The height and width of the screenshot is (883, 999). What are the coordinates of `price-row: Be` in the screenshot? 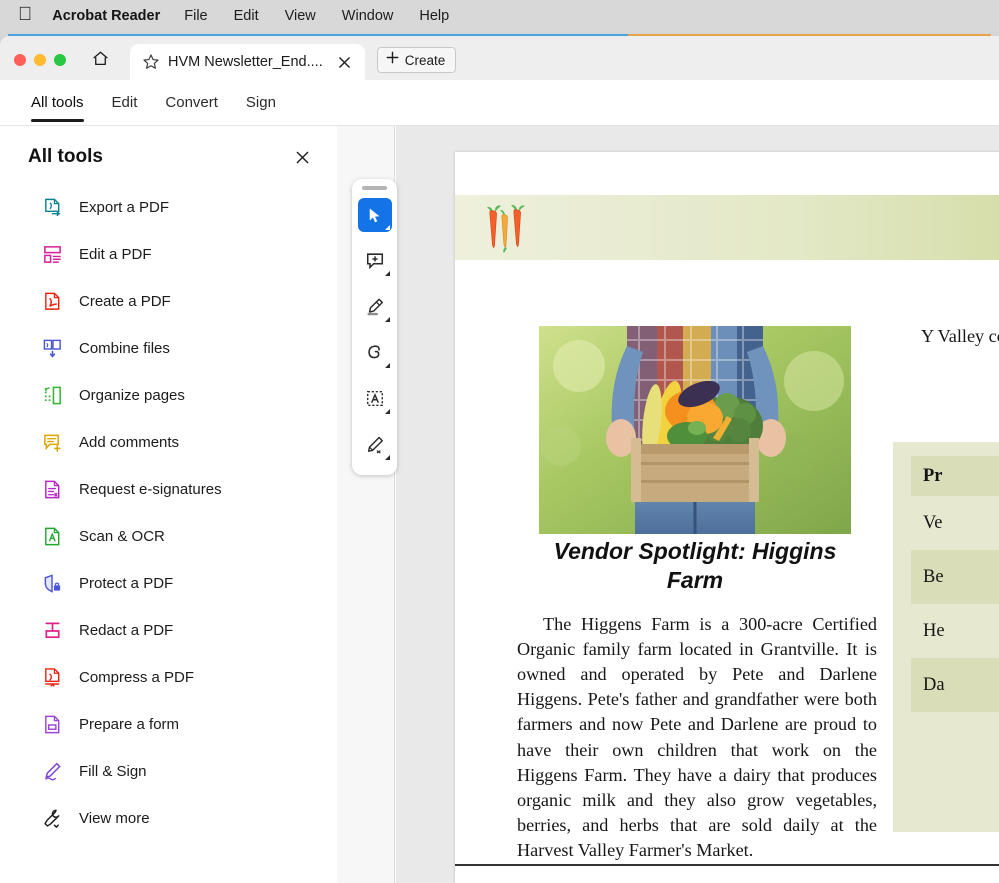 It's located at (955, 577).